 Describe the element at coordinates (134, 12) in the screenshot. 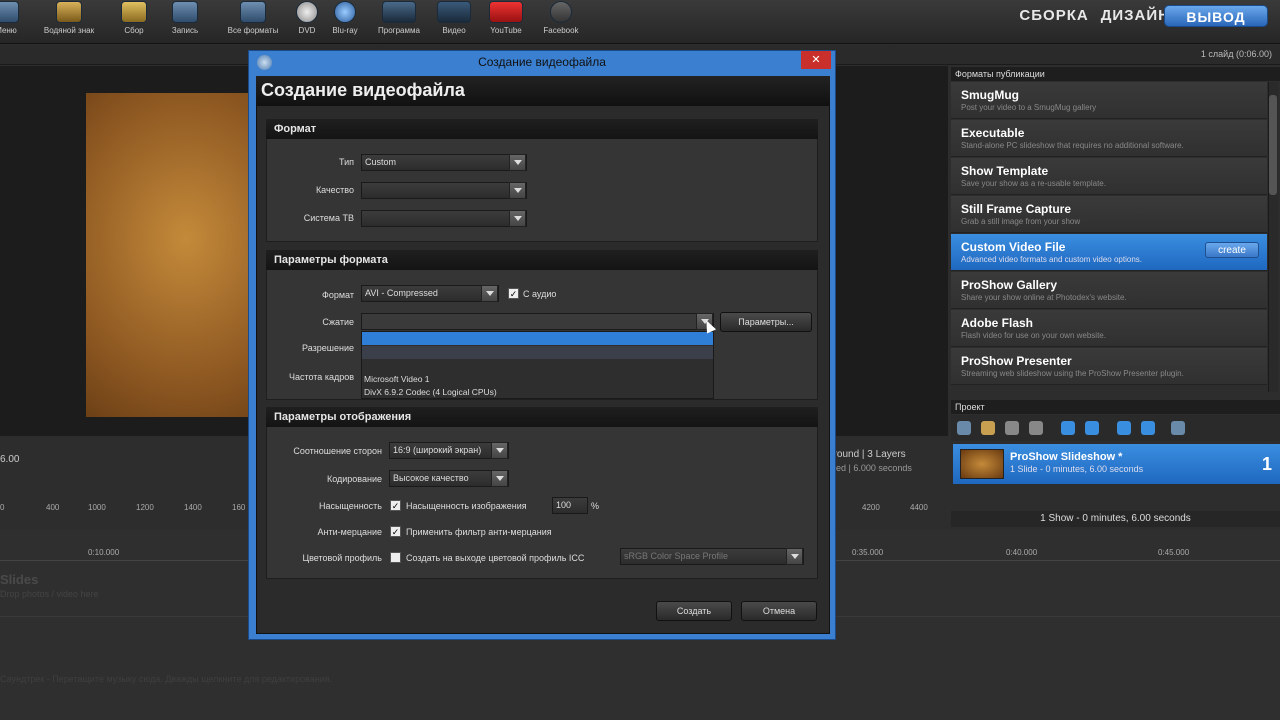

I see `collect-icon` at that location.